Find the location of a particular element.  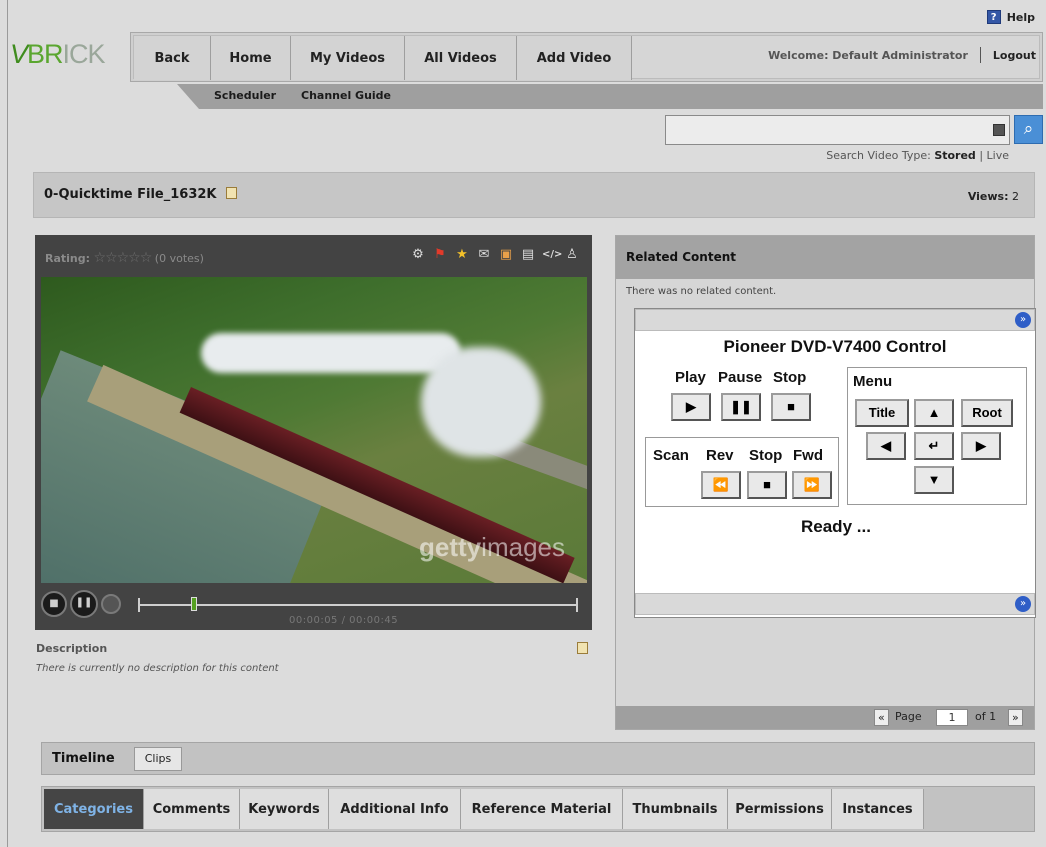

embed-code-icon: </> is located at coordinates (552, 255).